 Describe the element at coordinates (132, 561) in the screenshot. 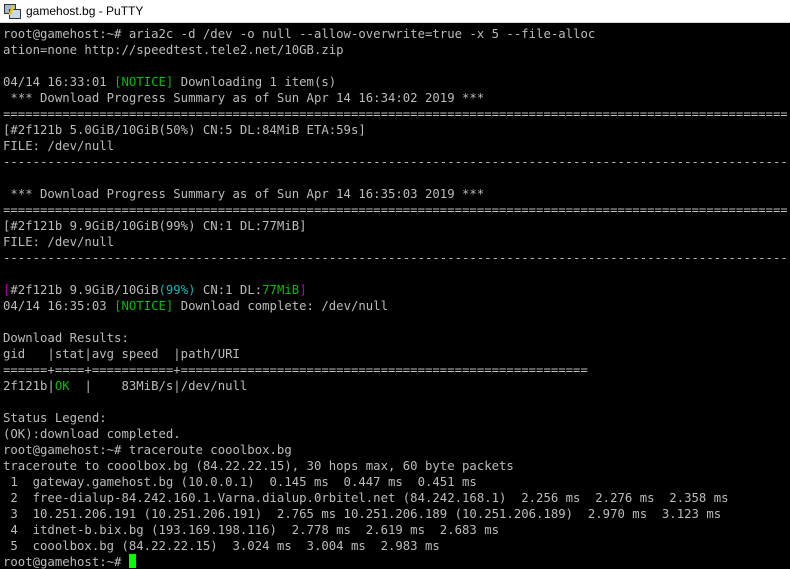

I see `cursor` at that location.